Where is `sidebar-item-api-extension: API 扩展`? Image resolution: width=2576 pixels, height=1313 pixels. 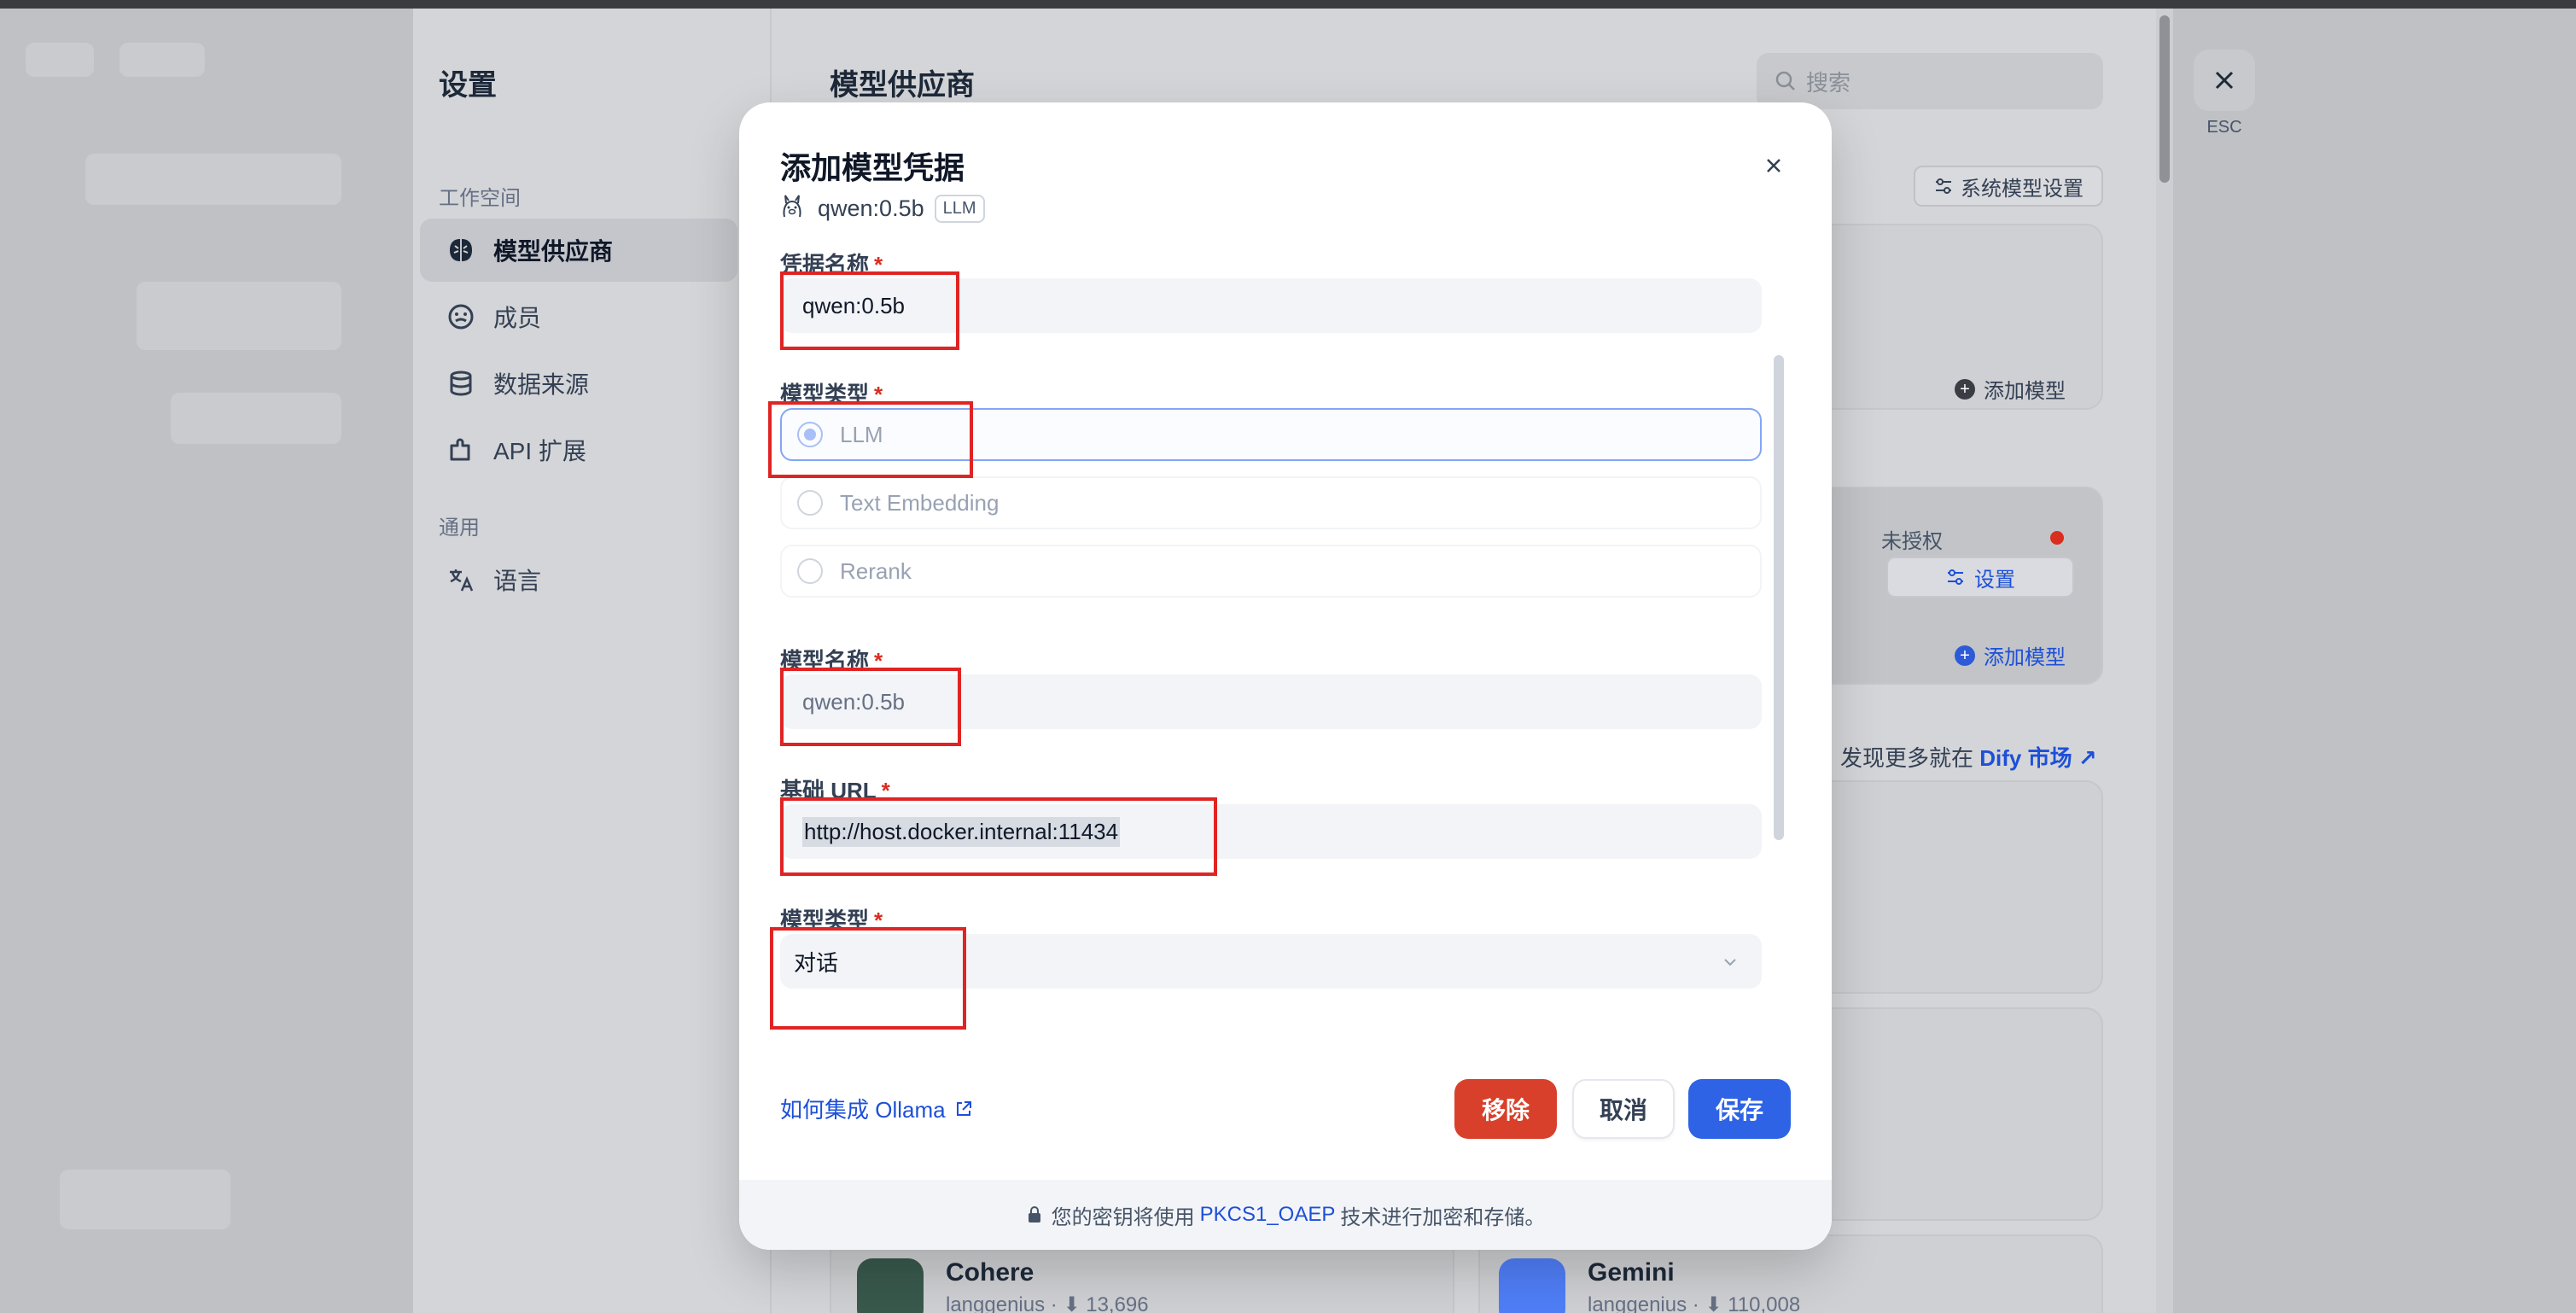 sidebar-item-api-extension: API 扩展 is located at coordinates (578, 449).